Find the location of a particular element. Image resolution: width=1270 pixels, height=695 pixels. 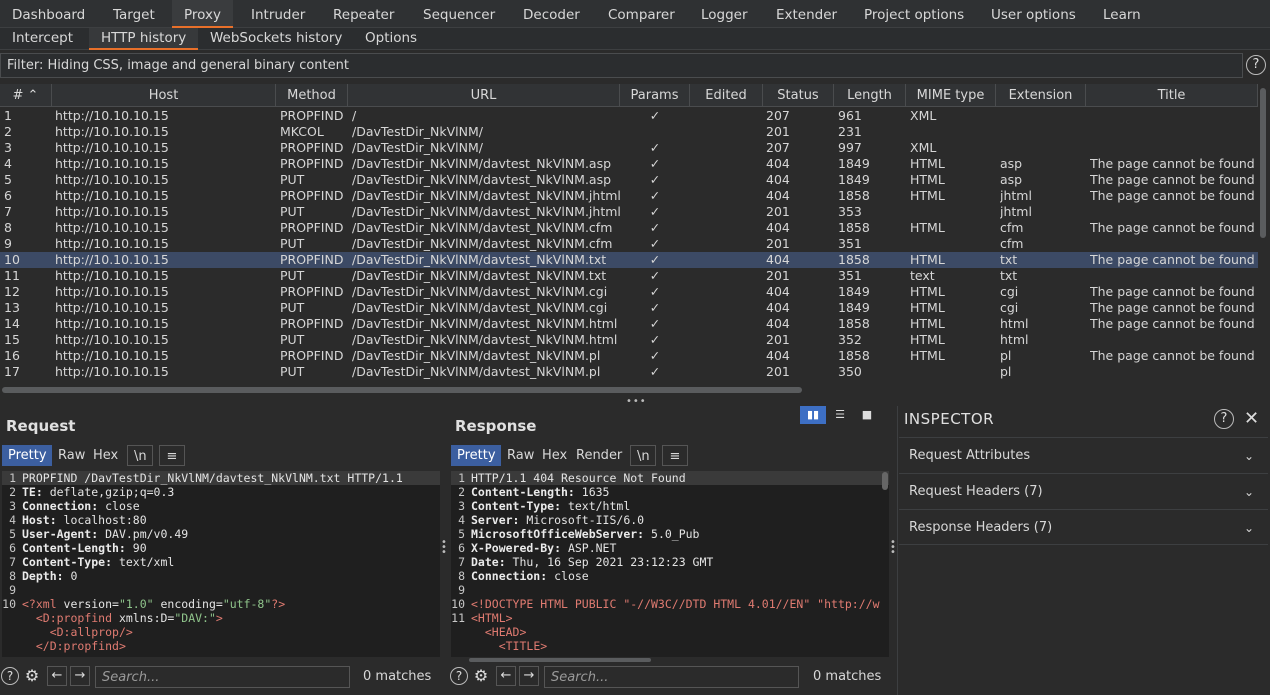

line-number: 2 is located at coordinates (461, 492).